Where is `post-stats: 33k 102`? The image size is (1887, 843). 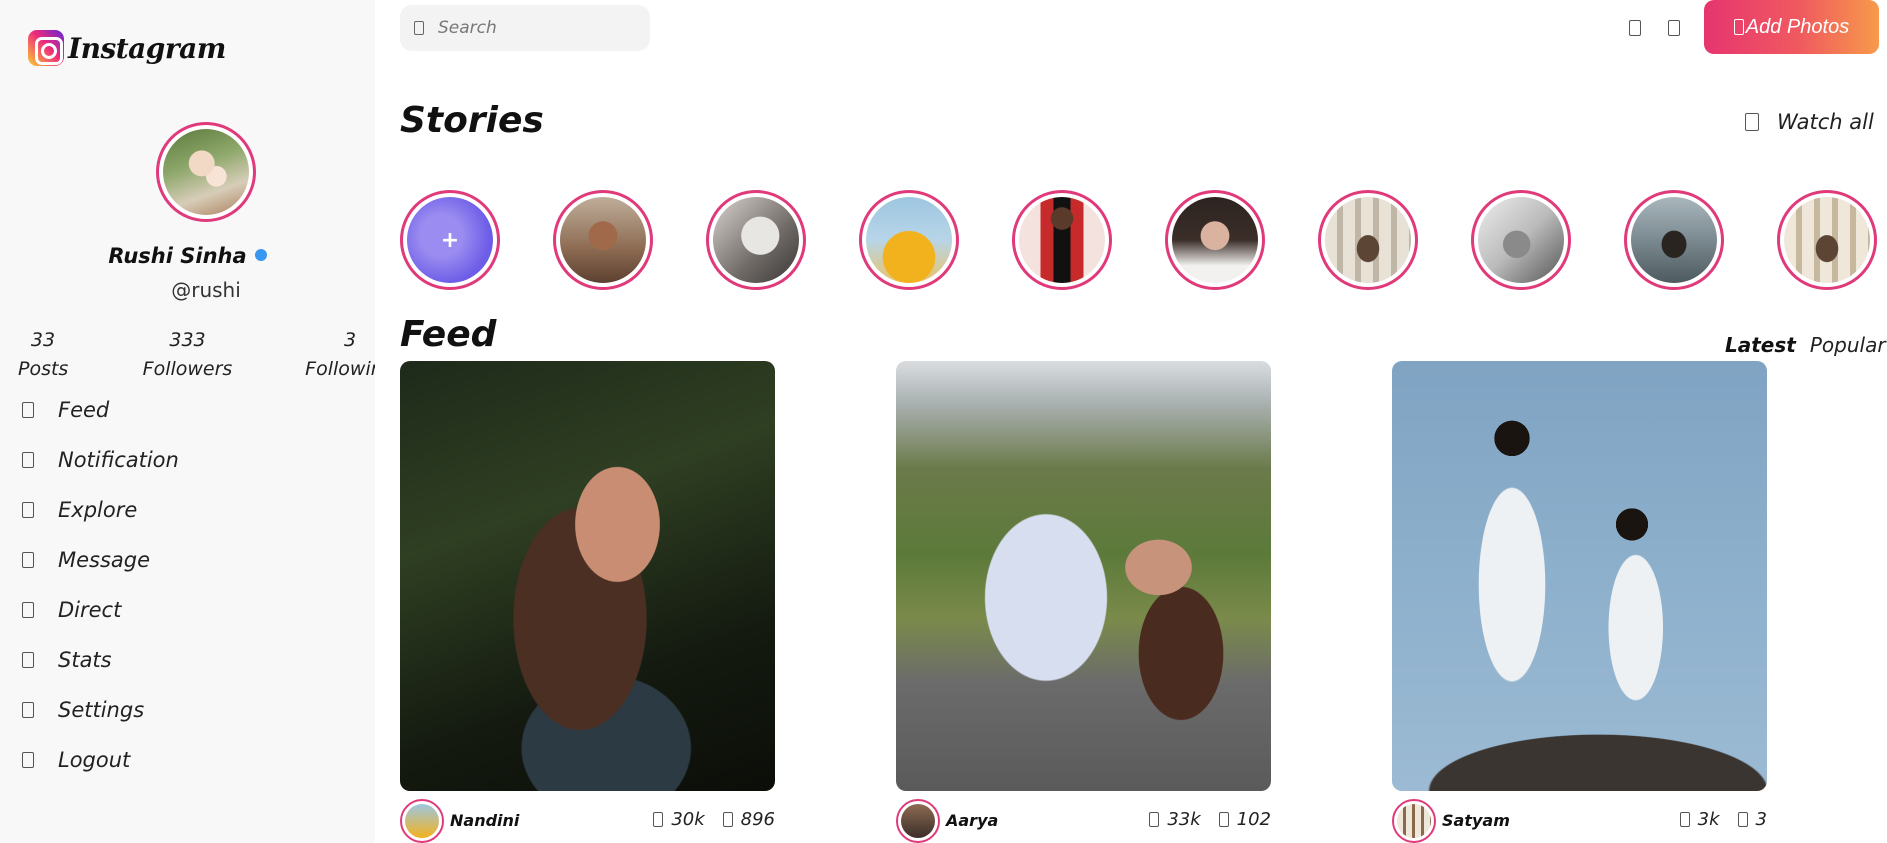 post-stats: 33k 102 is located at coordinates (1210, 819).